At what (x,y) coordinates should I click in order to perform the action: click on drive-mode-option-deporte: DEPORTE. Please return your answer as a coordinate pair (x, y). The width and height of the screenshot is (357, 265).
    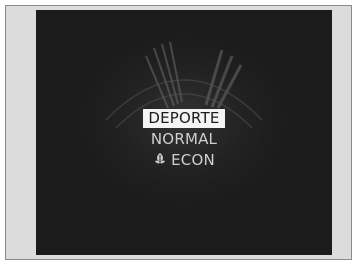
    Looking at the image, I should click on (184, 118).